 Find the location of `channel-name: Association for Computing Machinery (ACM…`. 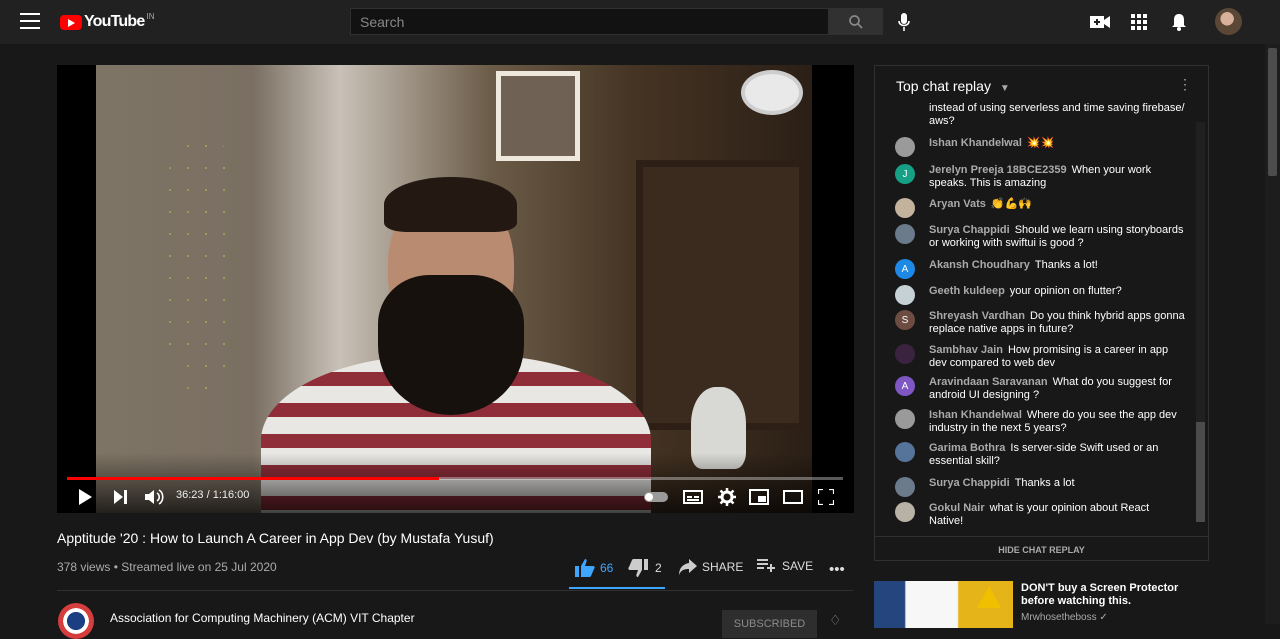

channel-name: Association for Computing Machinery (ACM… is located at coordinates (262, 618).